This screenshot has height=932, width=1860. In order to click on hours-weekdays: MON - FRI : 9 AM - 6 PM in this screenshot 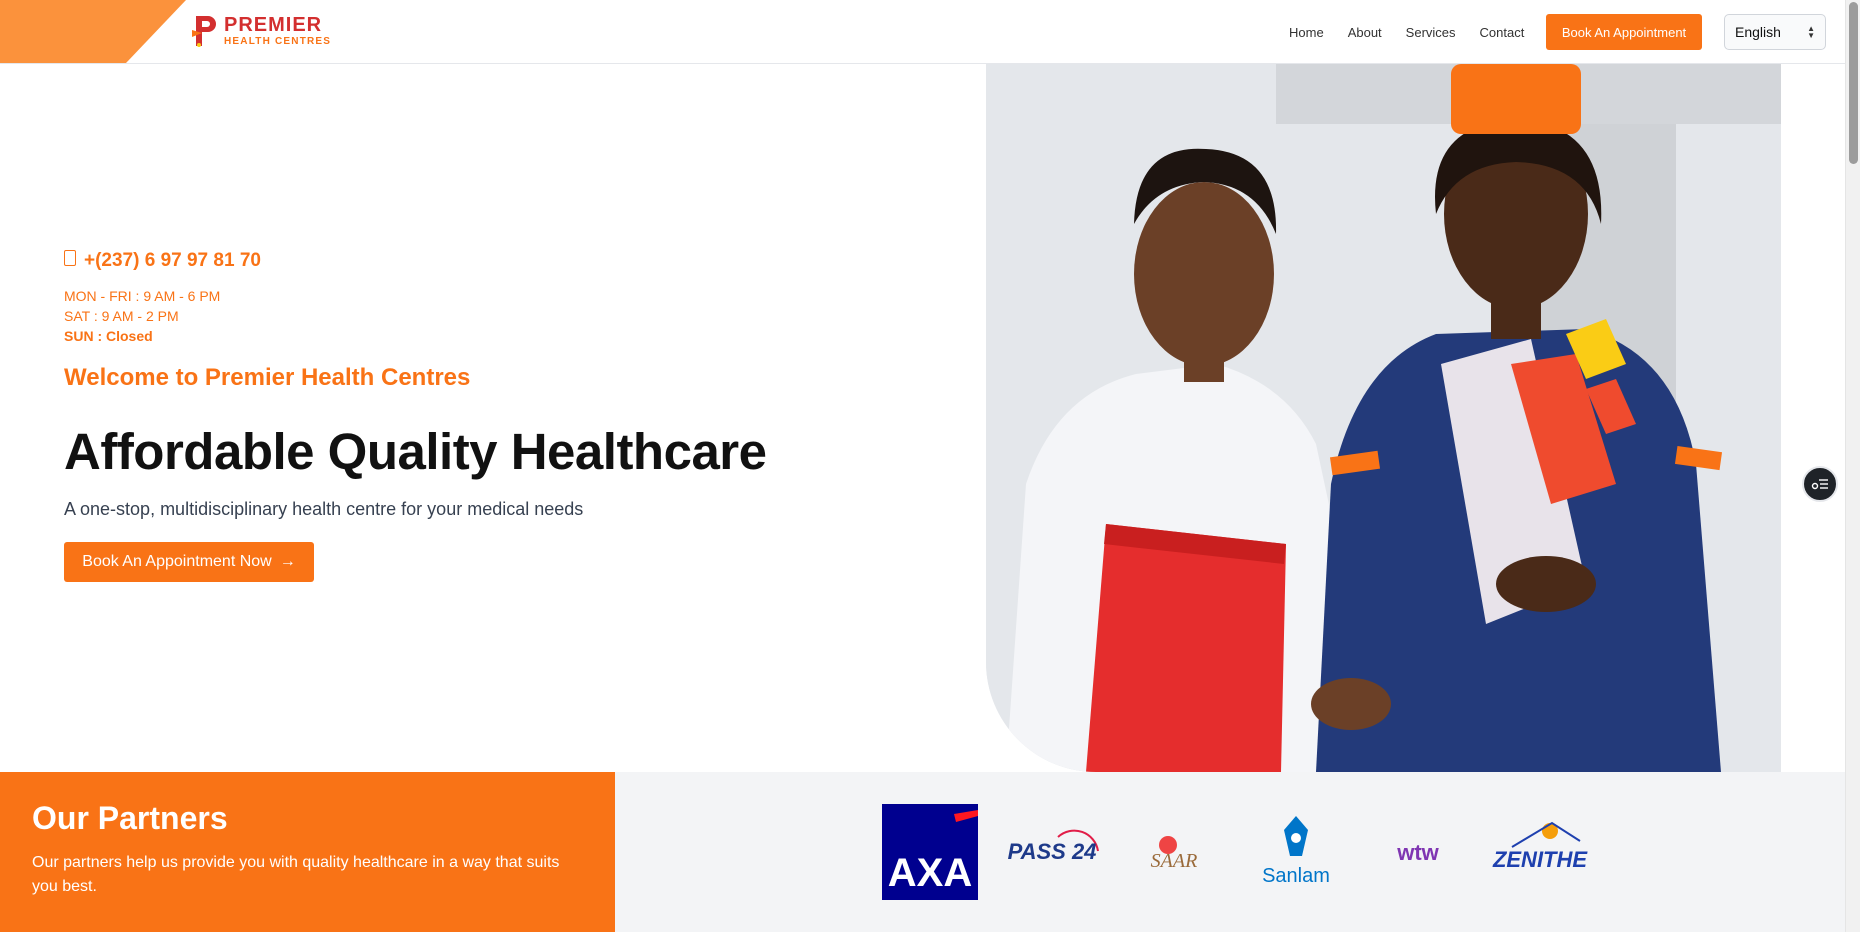, I will do `click(142, 296)`.